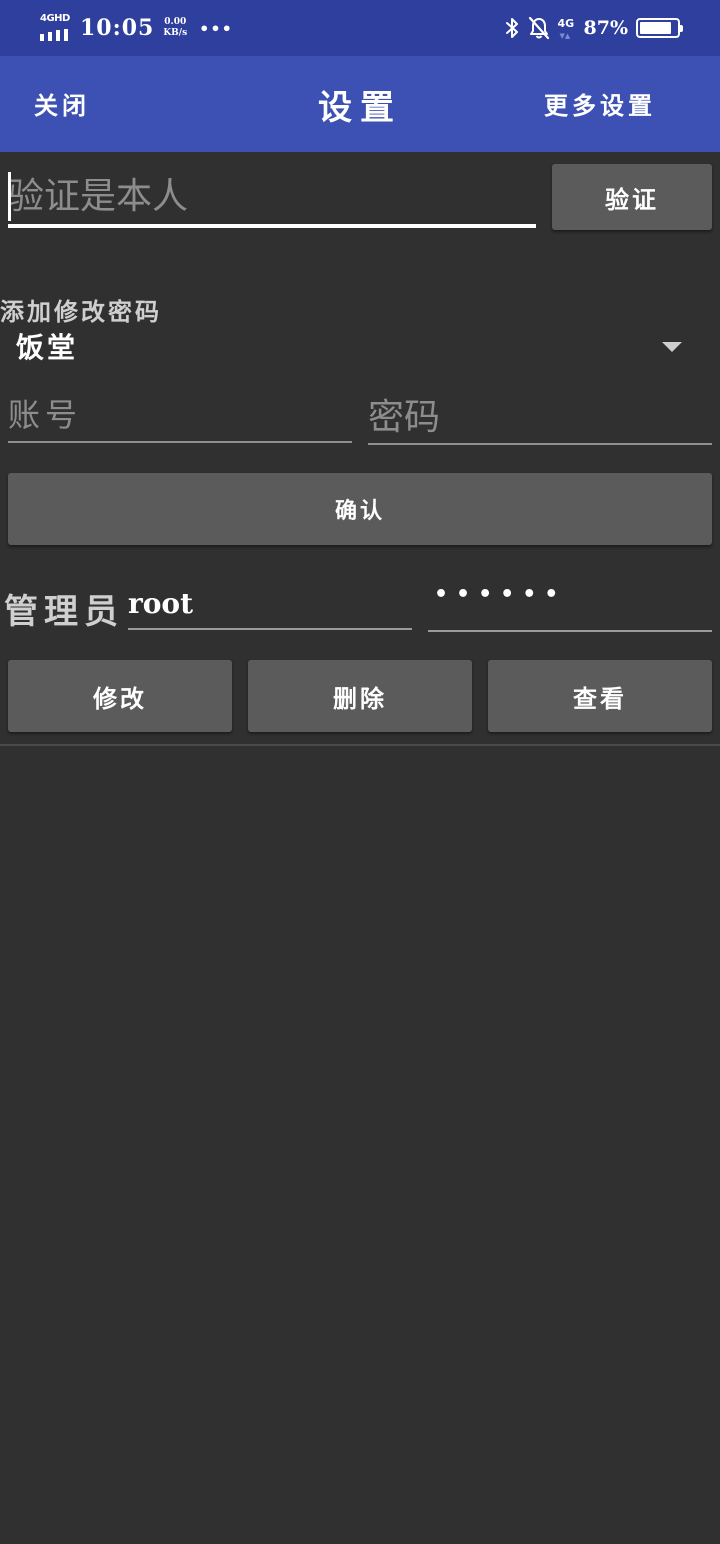 Image resolution: width=720 pixels, height=1544 pixels. What do you see at coordinates (600, 696) in the screenshot?
I see `view-button: 查看` at bounding box center [600, 696].